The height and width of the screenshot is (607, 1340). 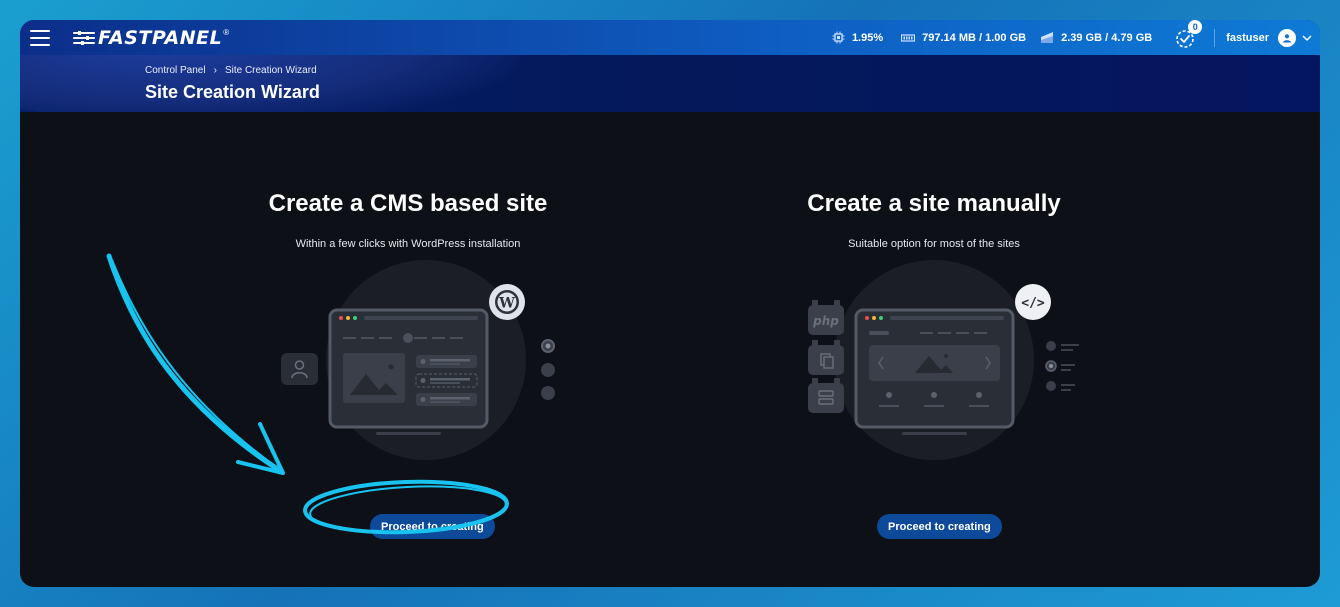 What do you see at coordinates (934, 203) in the screenshot?
I see `manual-card-title: Create a site manually` at bounding box center [934, 203].